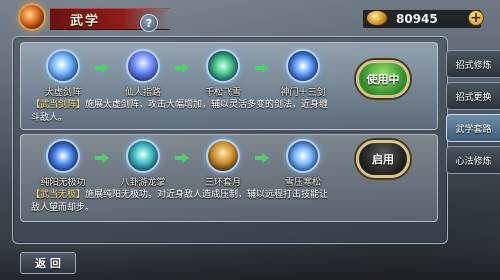 The height and width of the screenshot is (280, 500). Describe the element at coordinates (63, 156) in the screenshot. I see `pure-yang-icon` at that location.